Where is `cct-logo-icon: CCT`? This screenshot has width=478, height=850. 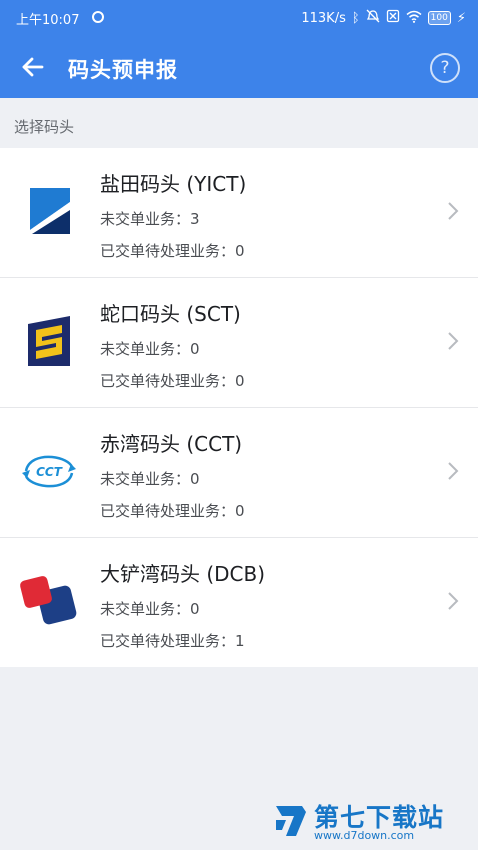 cct-logo-icon: CCT is located at coordinates (49, 471).